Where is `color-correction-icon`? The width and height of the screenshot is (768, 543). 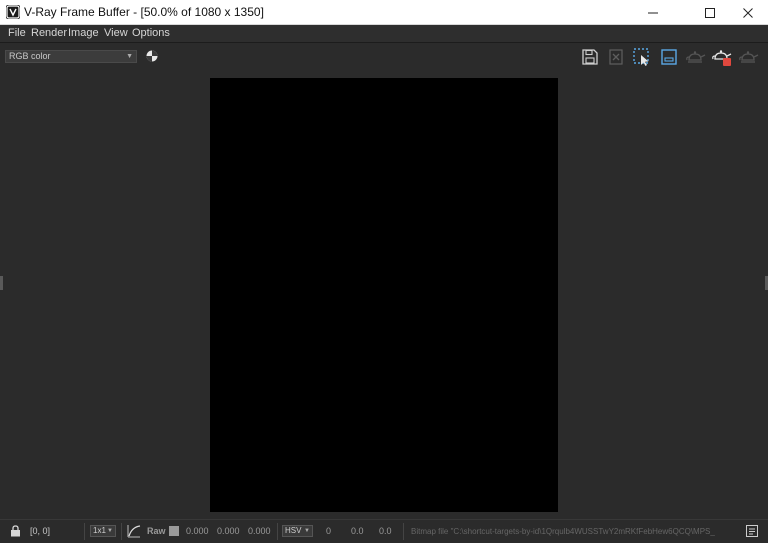
color-correction-icon is located at coordinates (152, 58).